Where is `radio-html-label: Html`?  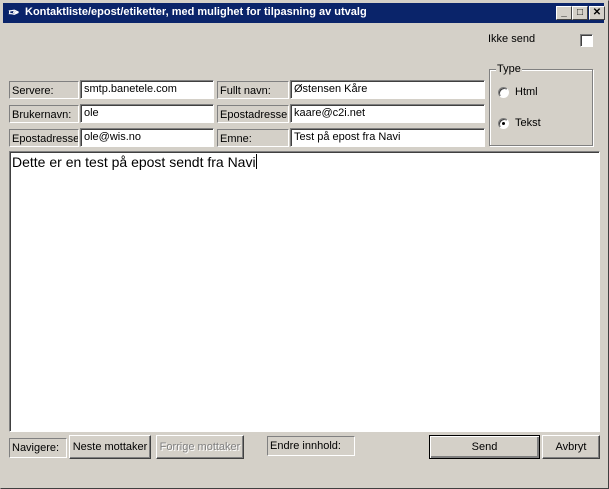 radio-html-label: Html is located at coordinates (526, 92).